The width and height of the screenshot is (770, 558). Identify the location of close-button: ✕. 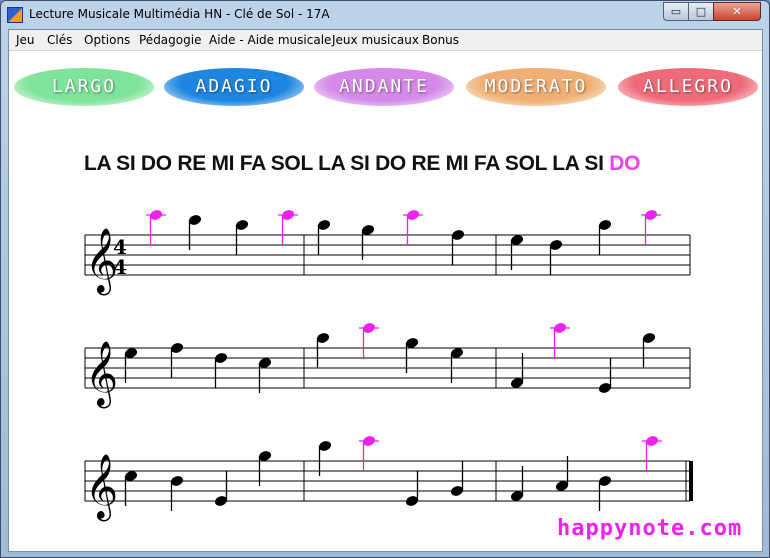
(737, 11).